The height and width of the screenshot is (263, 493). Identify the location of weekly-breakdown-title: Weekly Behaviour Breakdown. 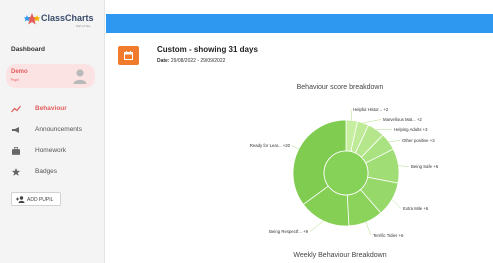
(340, 255).